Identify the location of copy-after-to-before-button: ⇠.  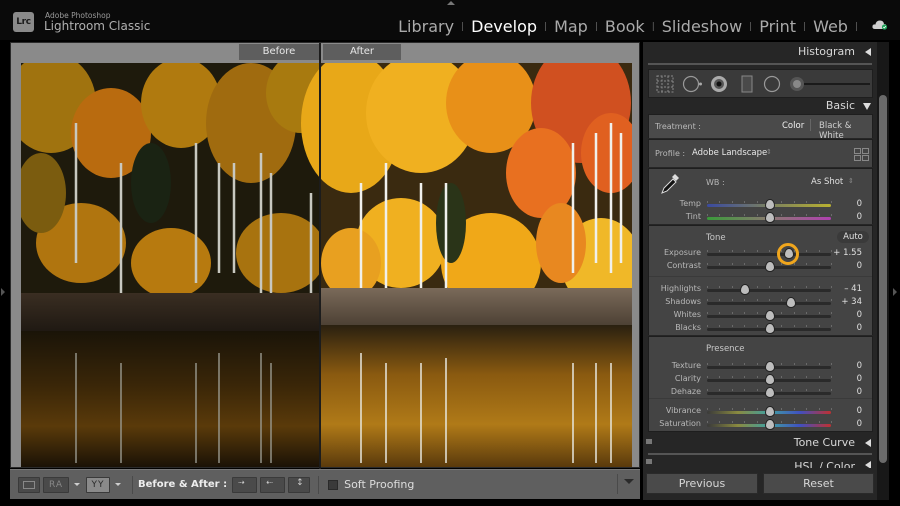
(273, 484).